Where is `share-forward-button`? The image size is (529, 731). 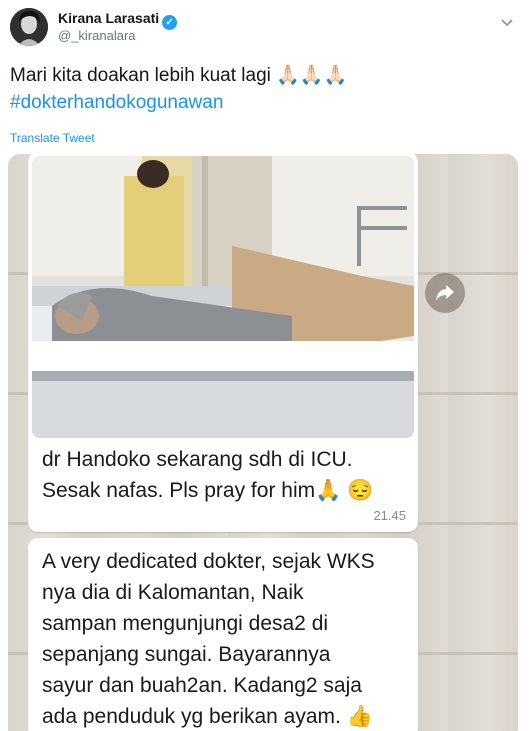 share-forward-button is located at coordinates (445, 293).